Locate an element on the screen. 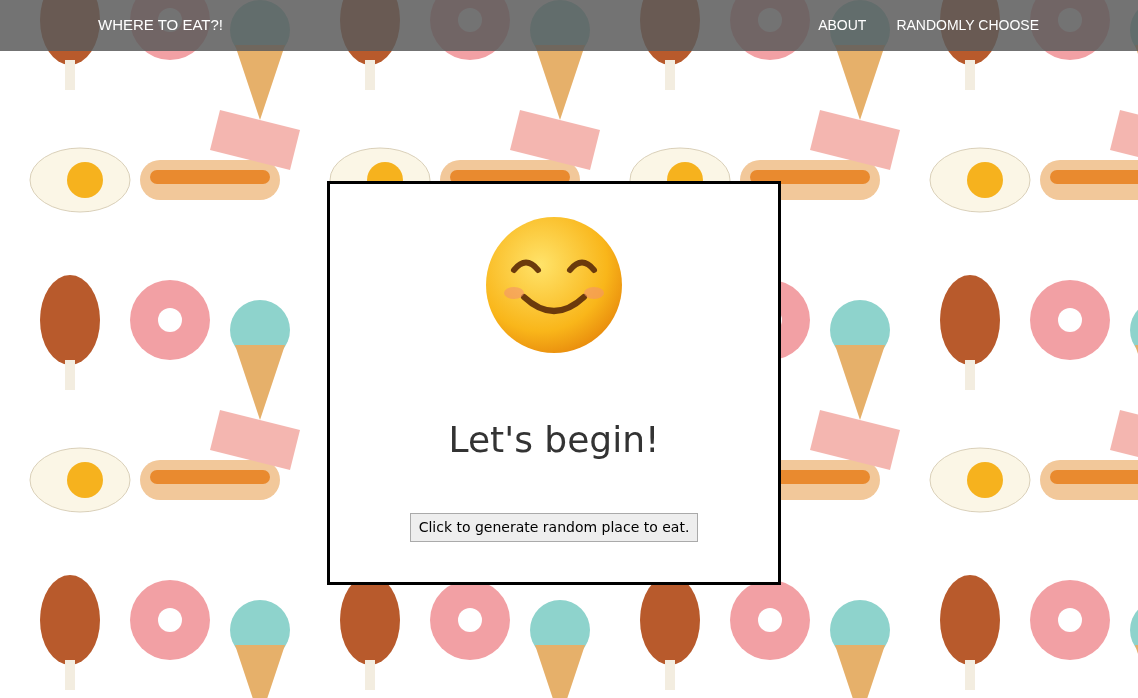 Image resolution: width=1138 pixels, height=698 pixels. nav-link: ABOUT is located at coordinates (842, 25).